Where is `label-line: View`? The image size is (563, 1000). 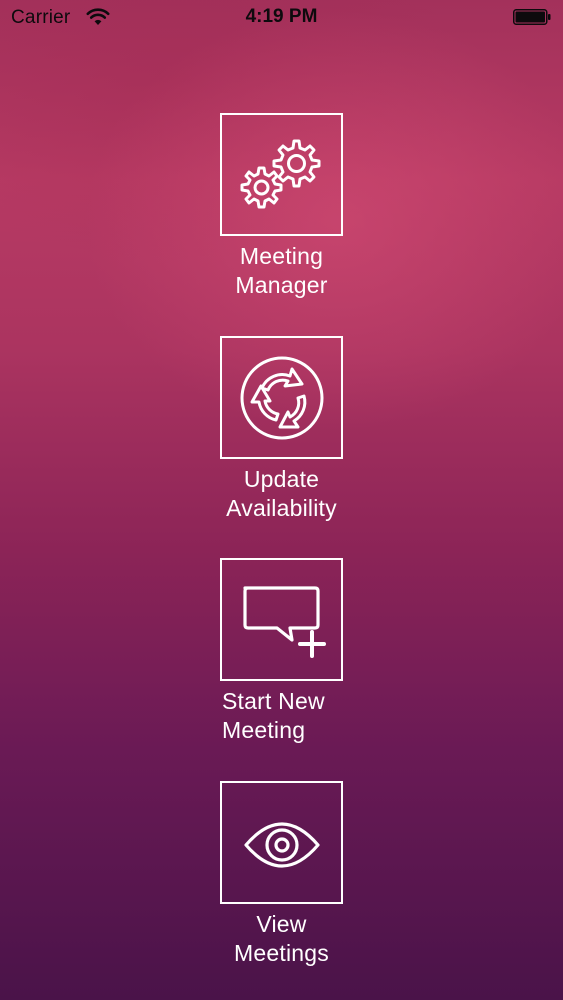 label-line: View is located at coordinates (281, 924).